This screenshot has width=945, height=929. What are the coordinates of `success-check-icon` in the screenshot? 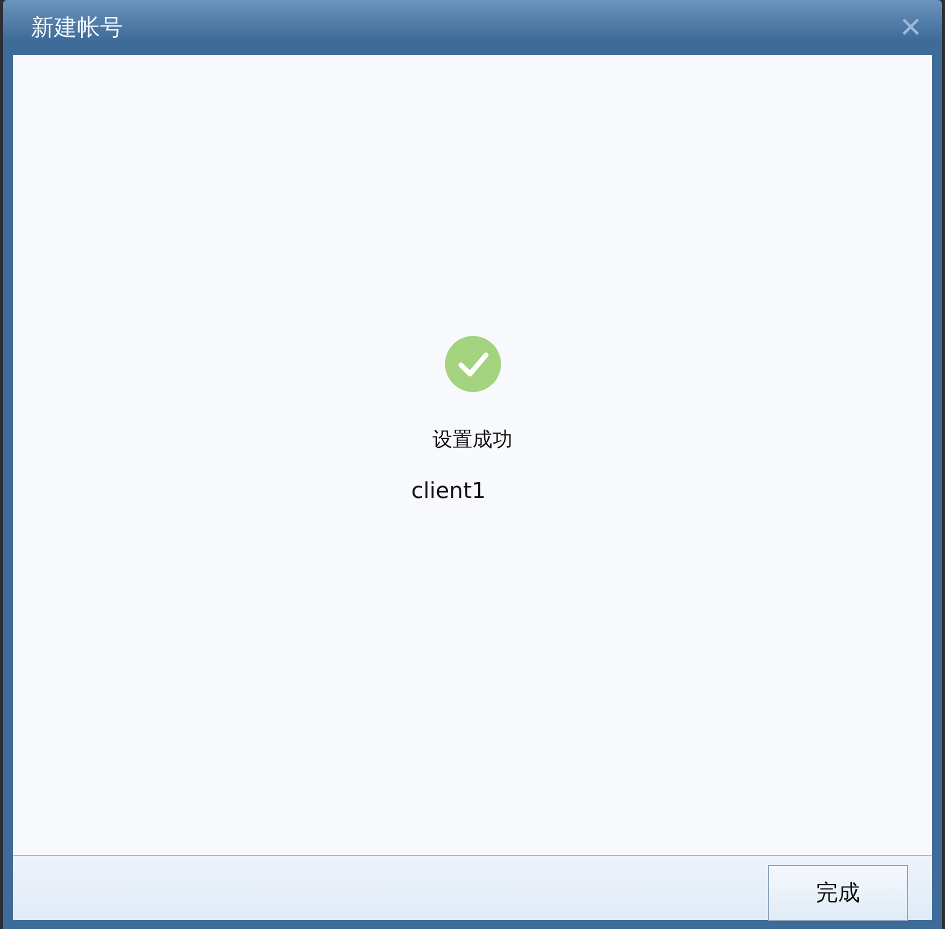 It's located at (472, 364).